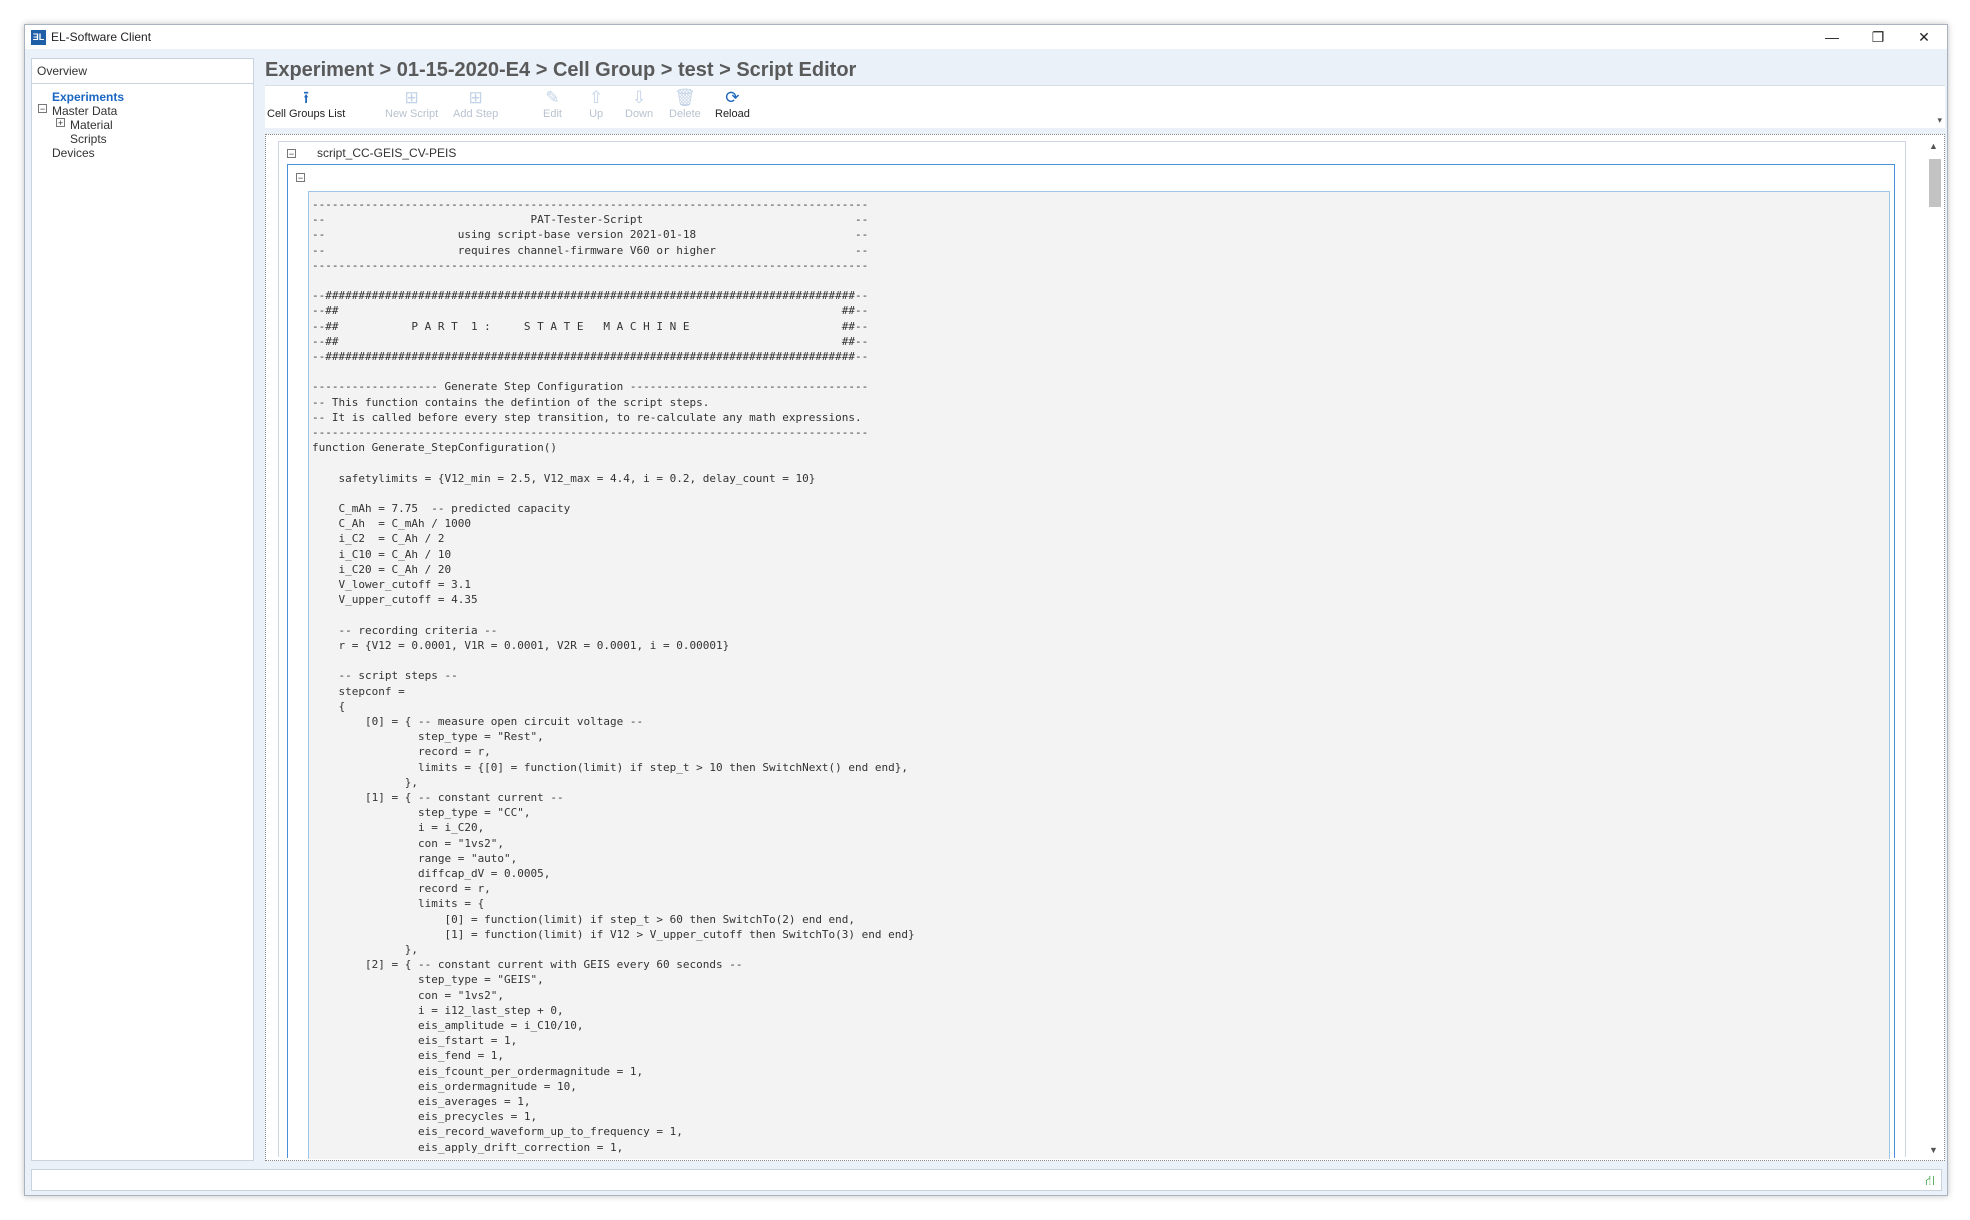 This screenshot has width=1970, height=1220. What do you see at coordinates (365, 782) in the screenshot?
I see `code-line: },` at bounding box center [365, 782].